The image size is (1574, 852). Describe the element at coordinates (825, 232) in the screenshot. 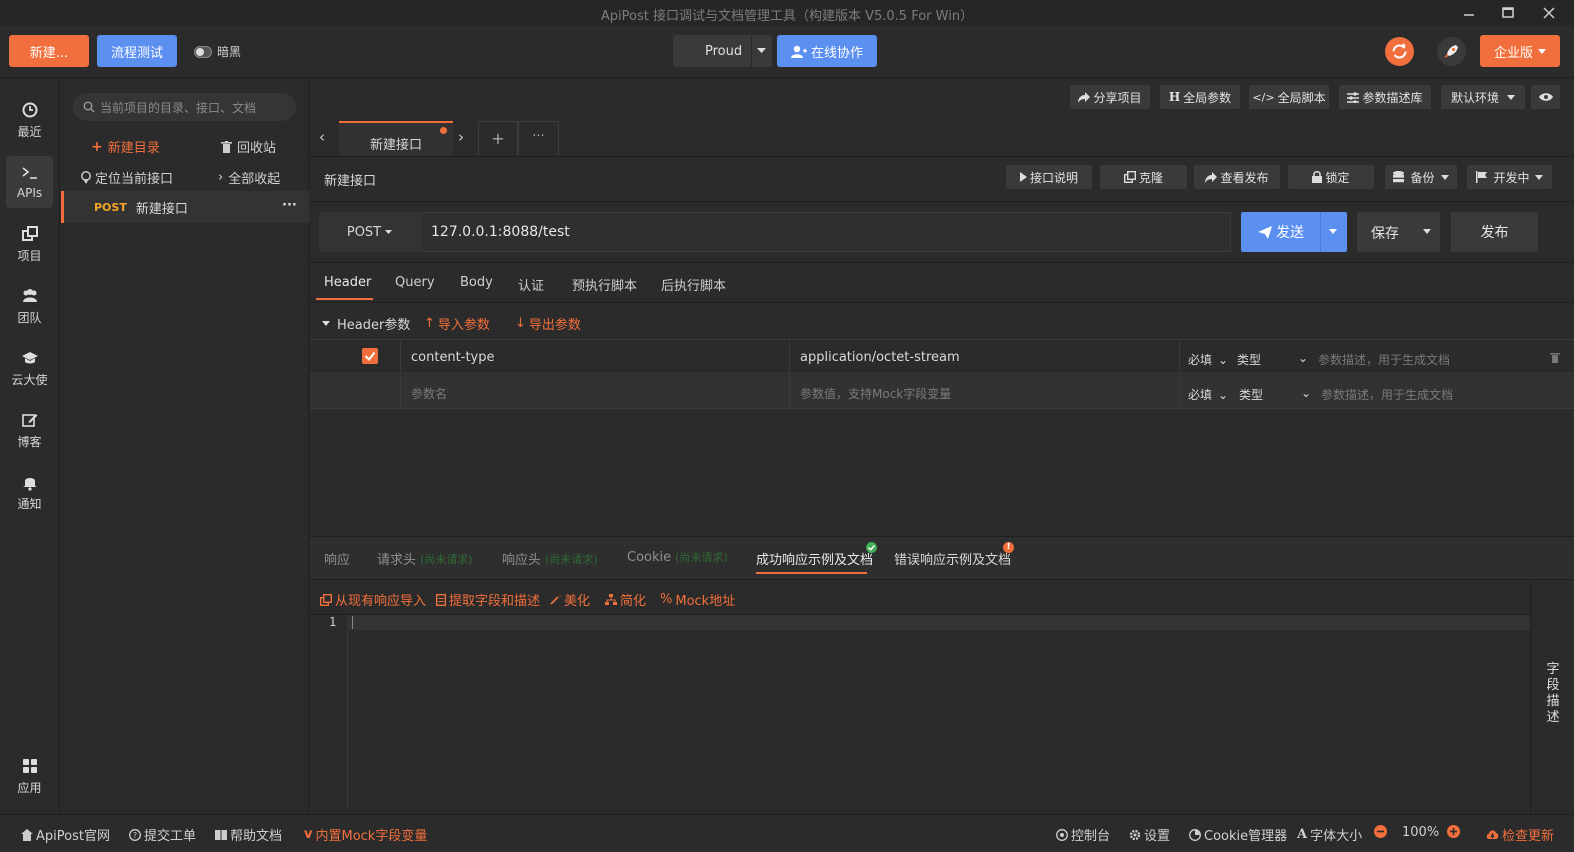

I see `url-input: 127.0.0.1:8088/test` at that location.